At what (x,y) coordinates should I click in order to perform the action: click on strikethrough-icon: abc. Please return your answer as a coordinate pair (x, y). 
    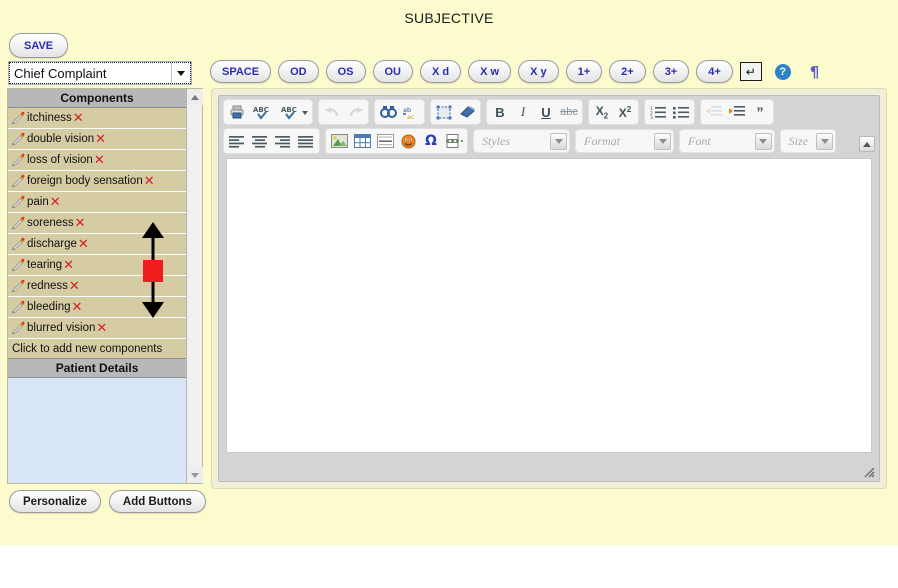
    Looking at the image, I should click on (569, 112).